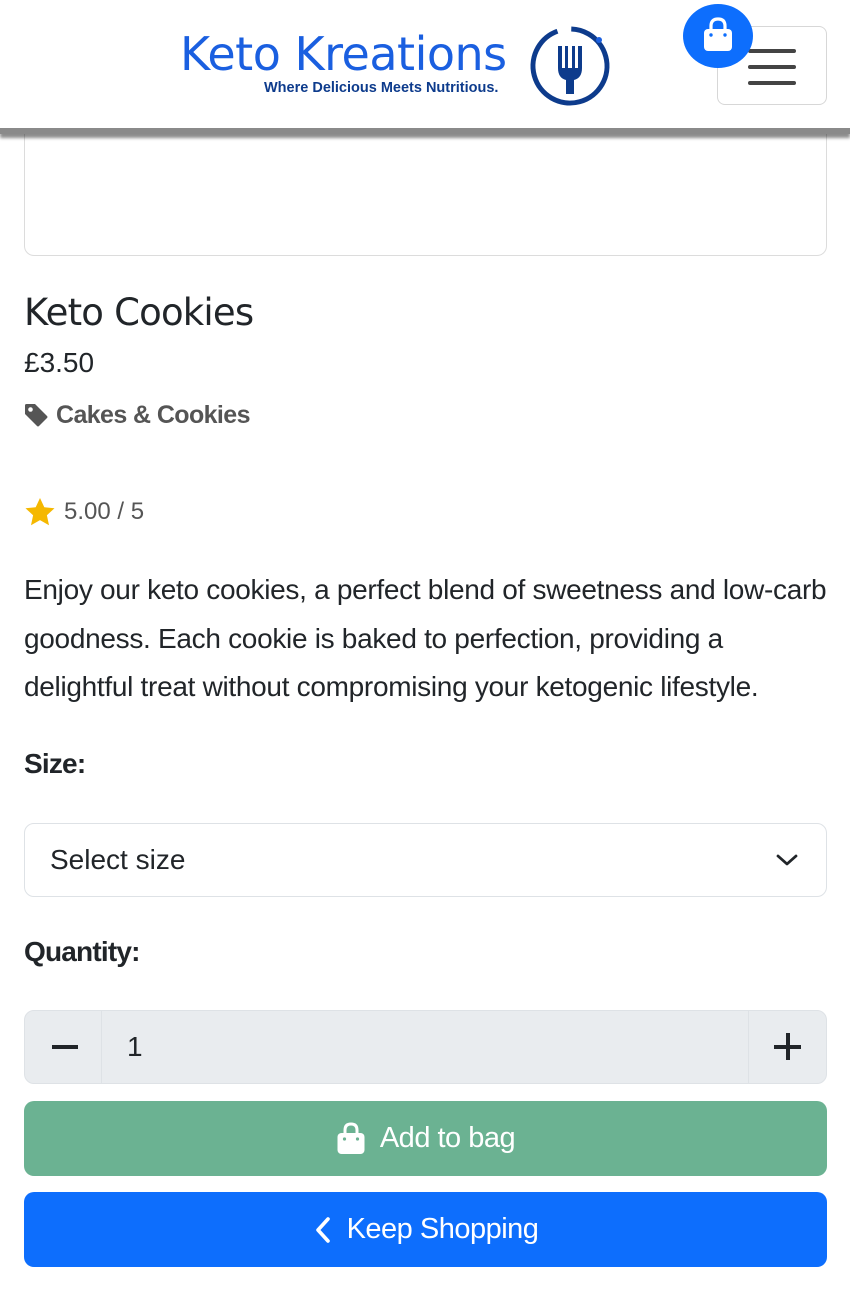 This screenshot has height=1298, width=850. I want to click on product-price: £3.50, so click(59, 362).